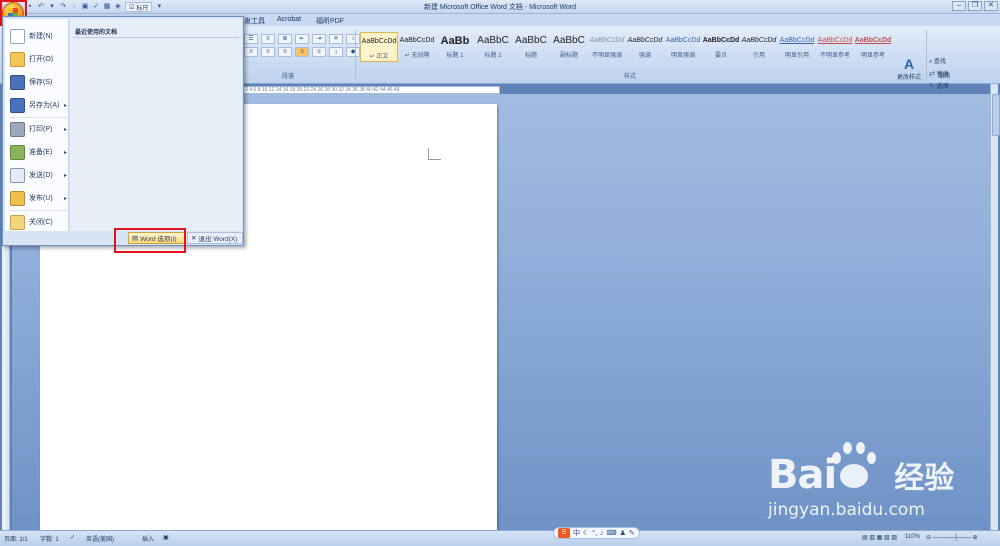  Describe the element at coordinates (932, 87) in the screenshot. I see `cursor-icon: ↖` at that location.